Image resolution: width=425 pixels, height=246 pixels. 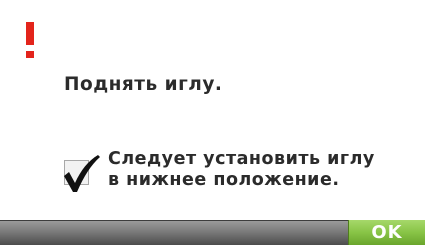 I want to click on dialog-message: Поднять иглу., so click(x=143, y=84).